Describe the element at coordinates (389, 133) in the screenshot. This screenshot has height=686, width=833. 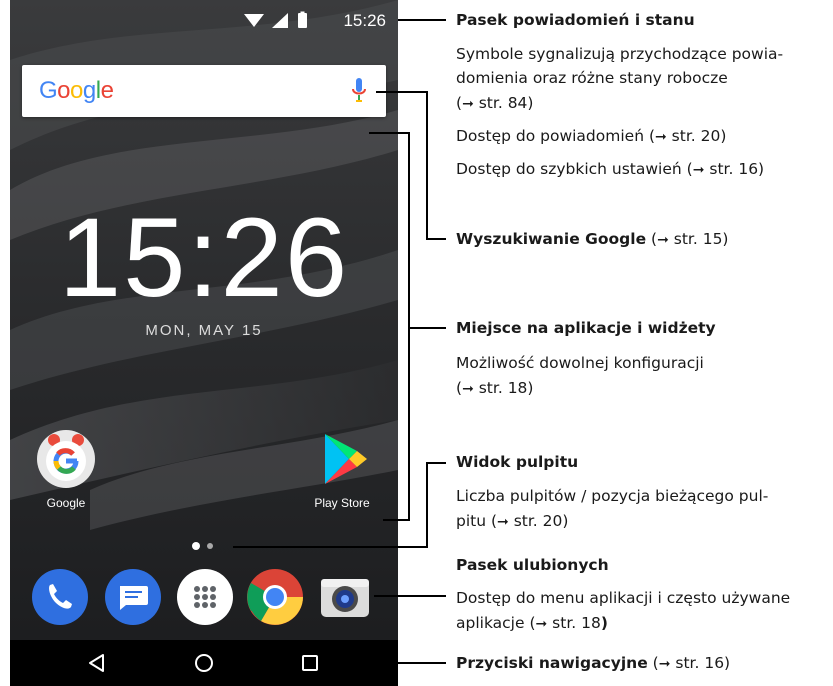
I see `callout-line-apps-top` at that location.